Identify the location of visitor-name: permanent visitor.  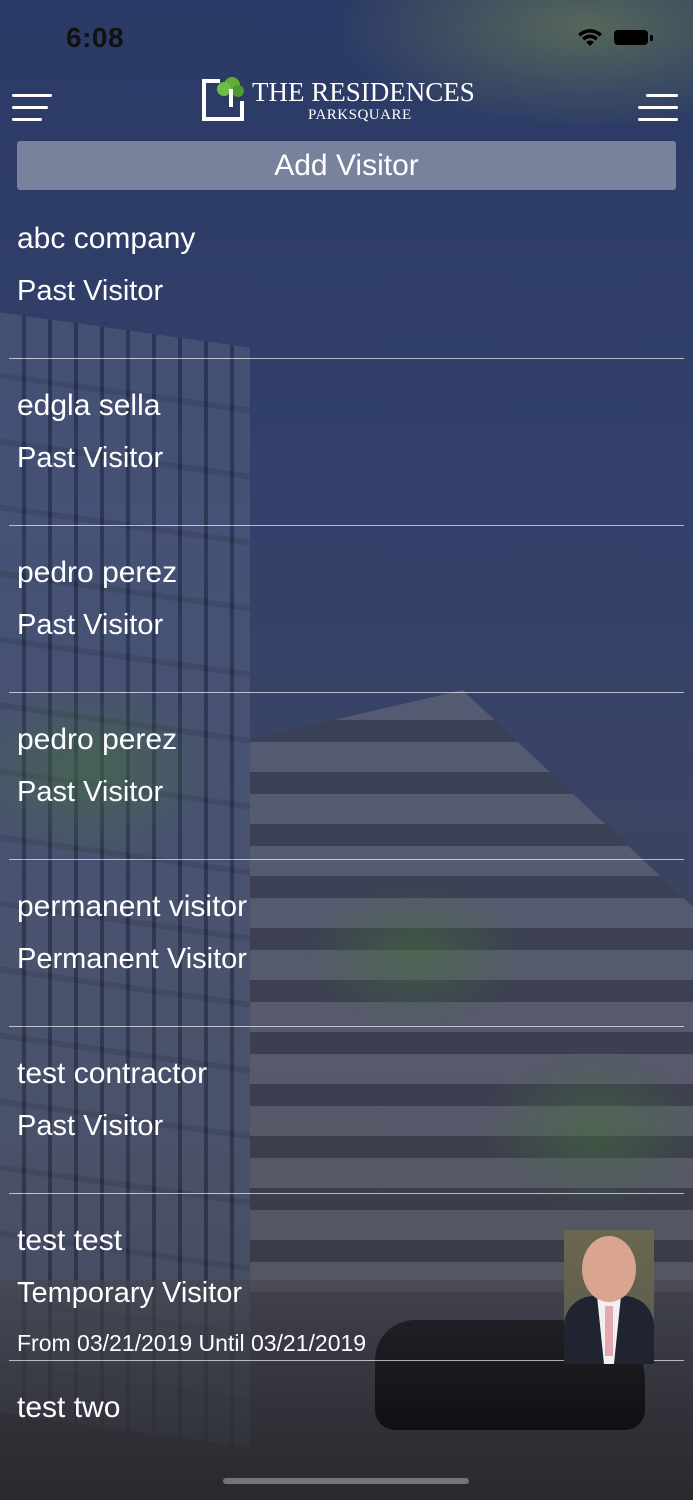
(132, 906).